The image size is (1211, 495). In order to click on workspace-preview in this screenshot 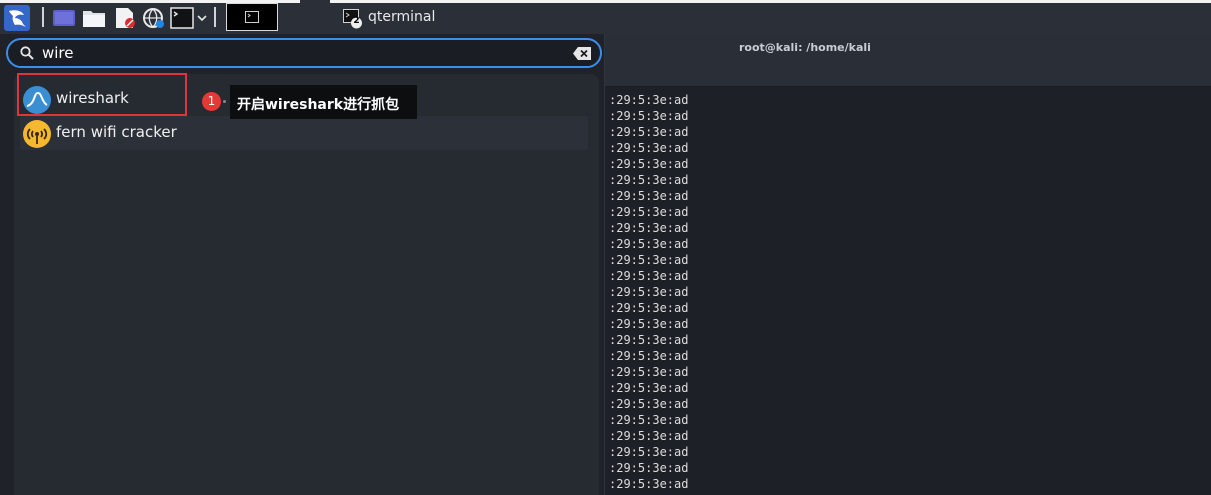, I will do `click(252, 17)`.